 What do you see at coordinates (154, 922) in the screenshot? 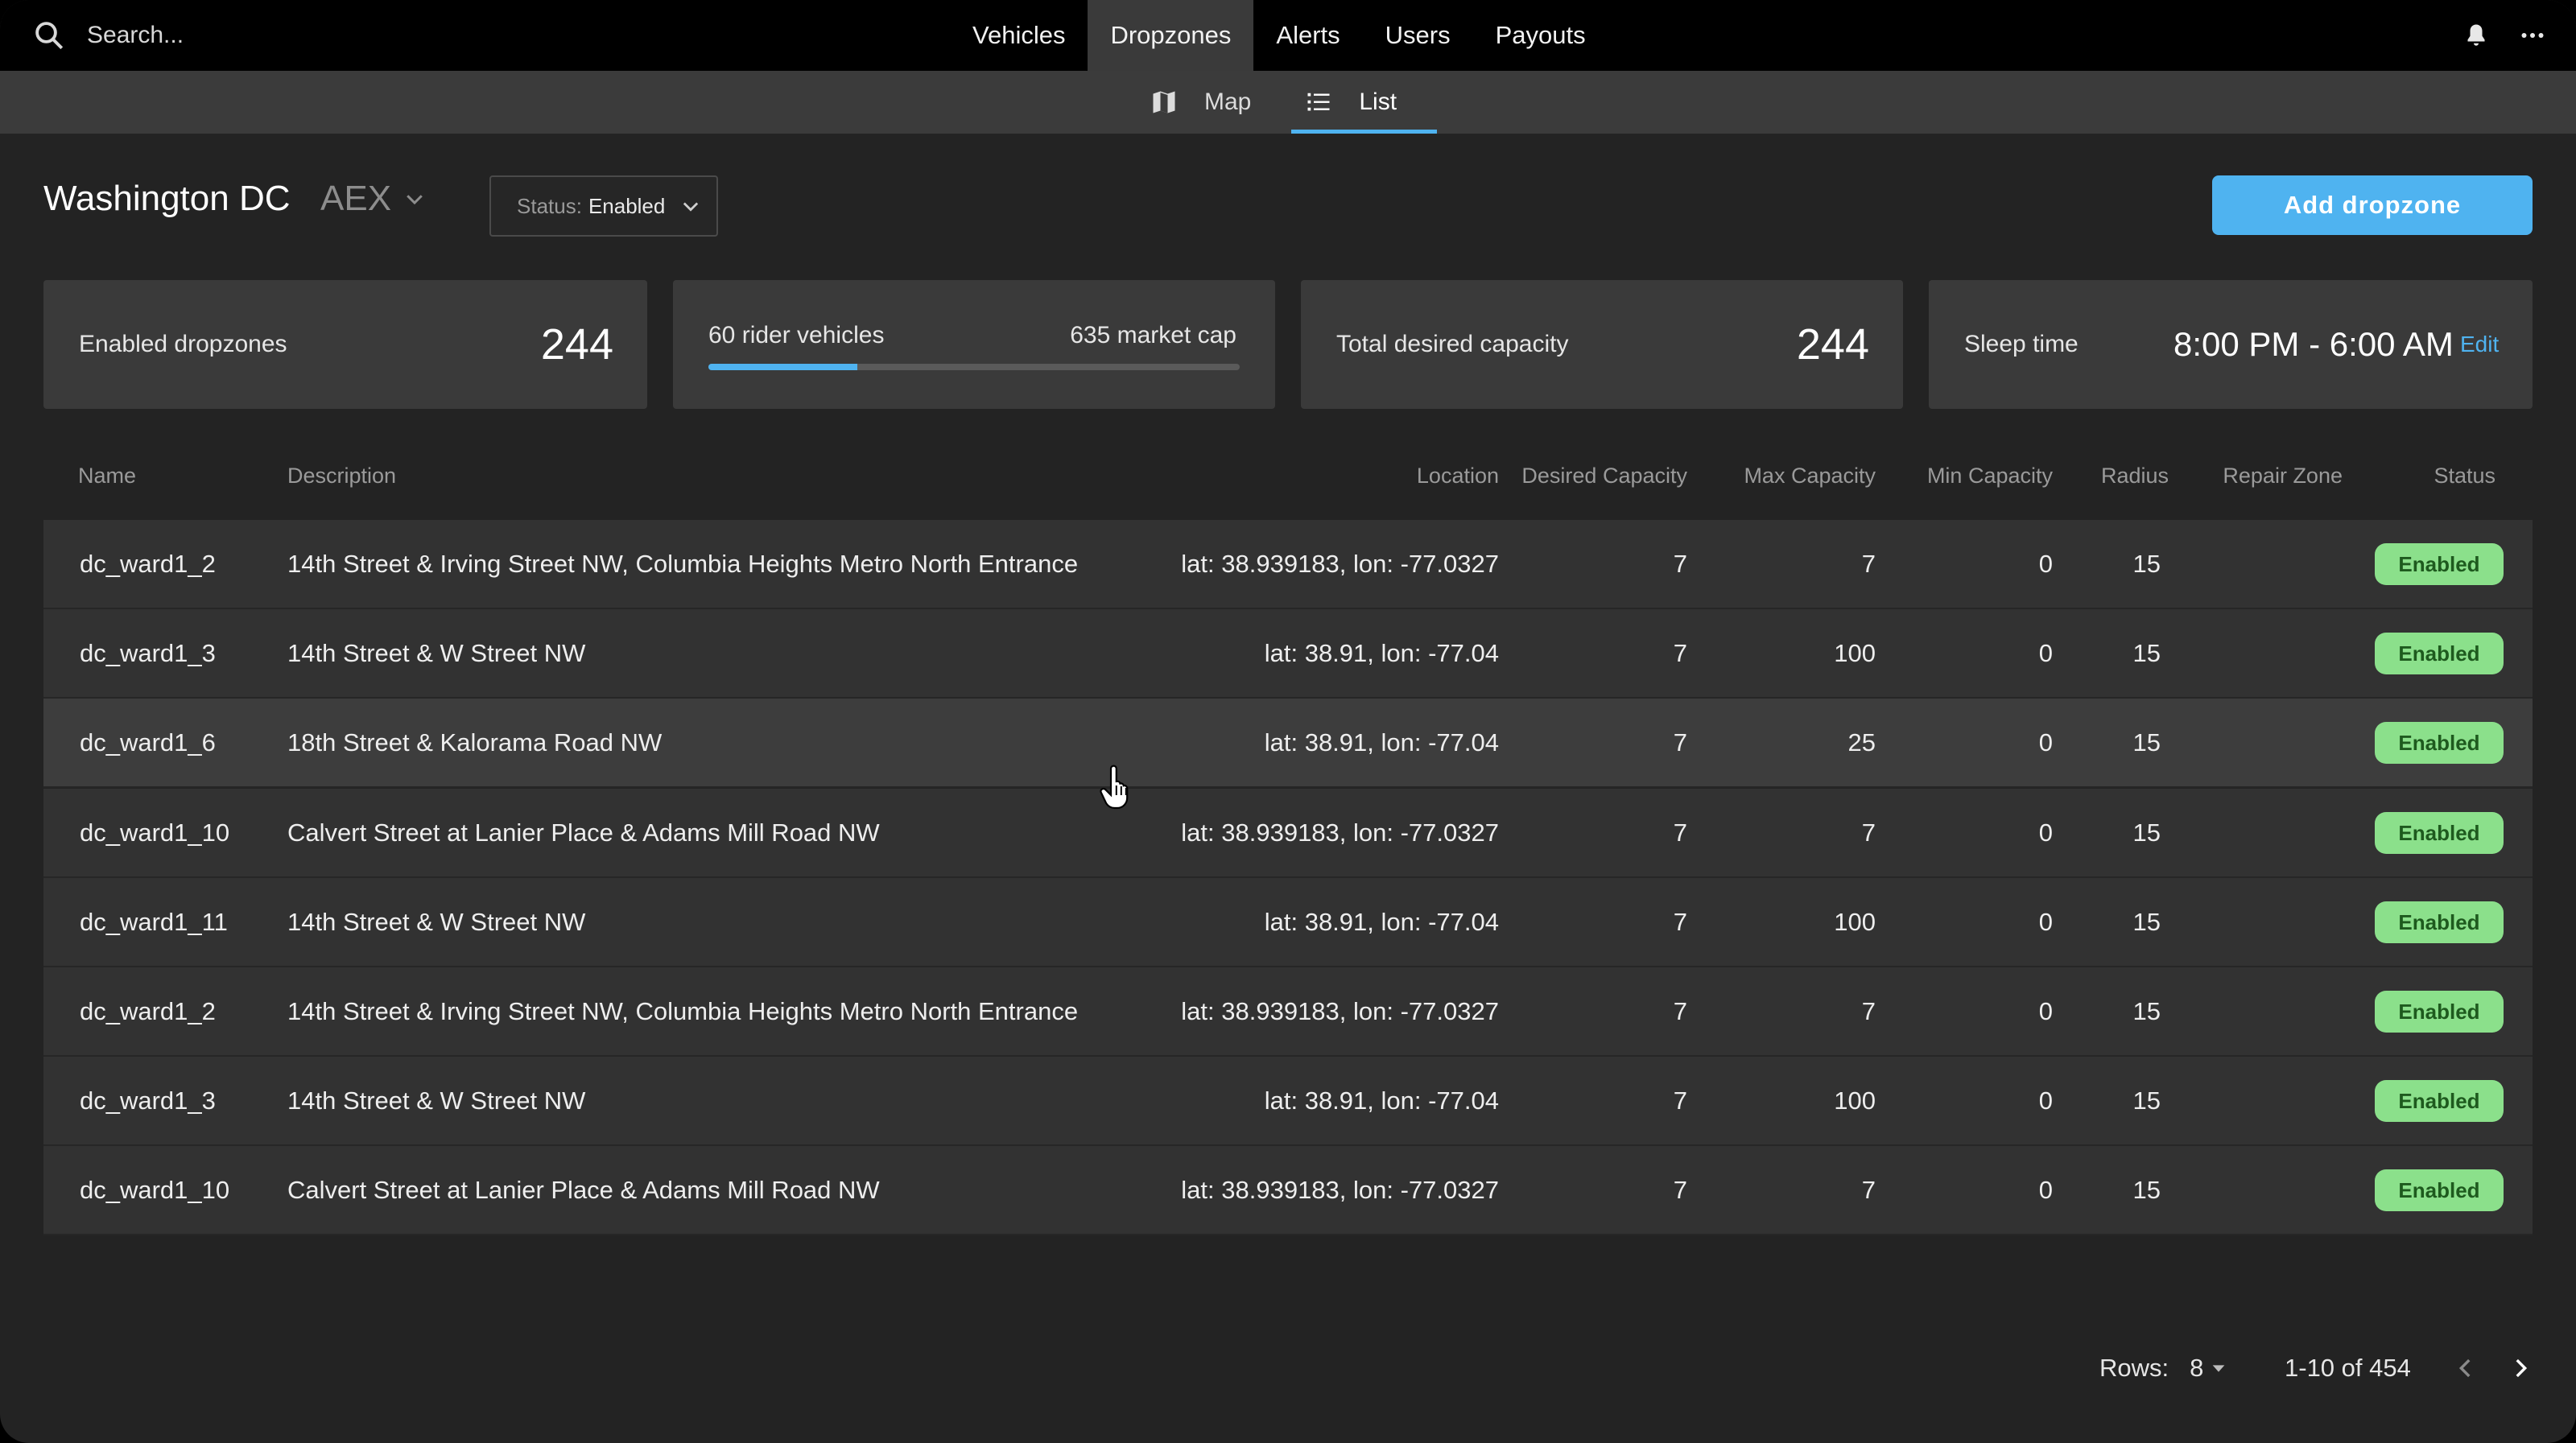
I see `cell-name: dc_ward1_11` at bounding box center [154, 922].